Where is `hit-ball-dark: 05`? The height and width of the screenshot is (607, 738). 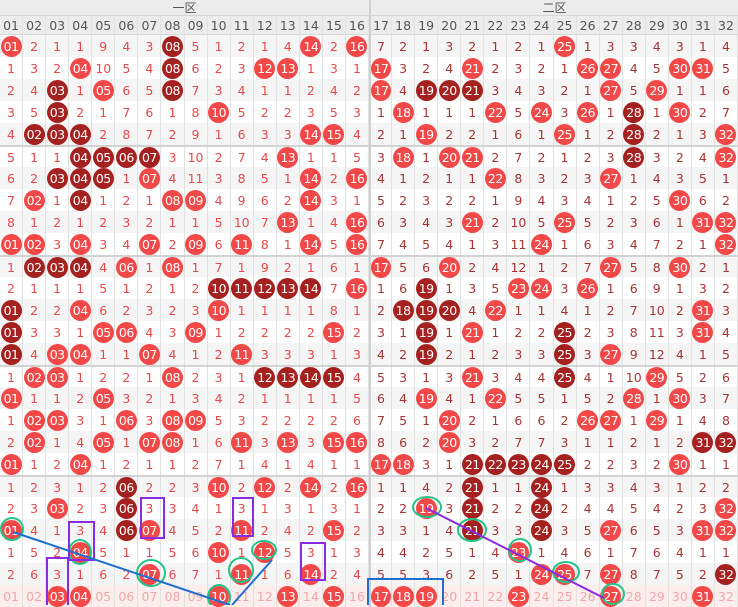 hit-ball-dark: 05 is located at coordinates (103, 178).